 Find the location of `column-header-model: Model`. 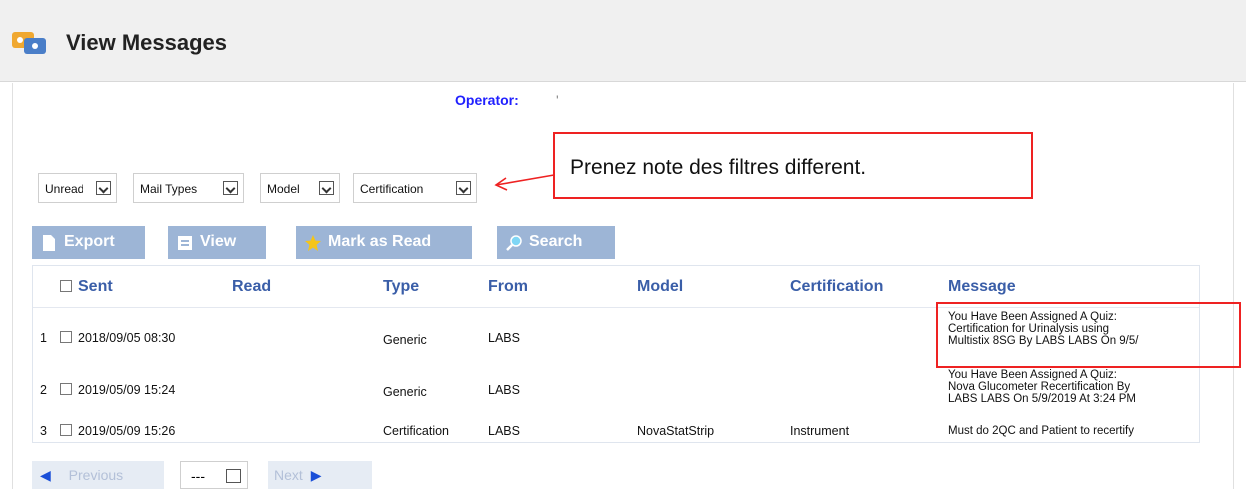

column-header-model: Model is located at coordinates (660, 287).